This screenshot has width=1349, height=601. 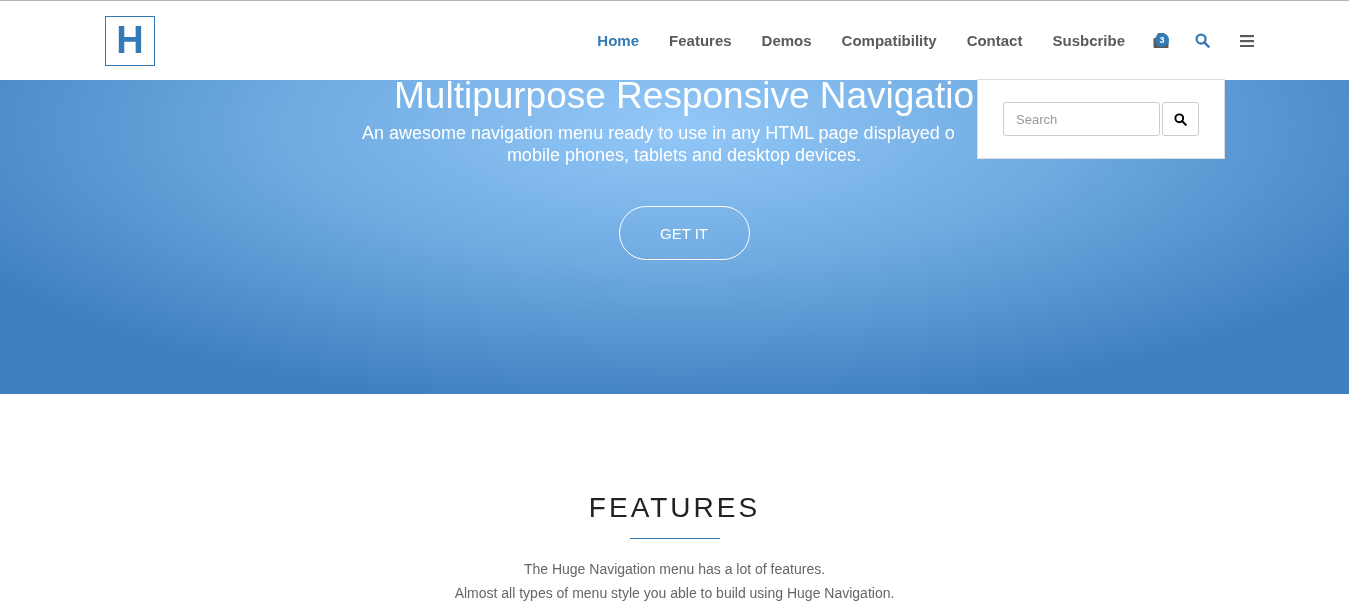 What do you see at coordinates (684, 96) in the screenshot?
I see `hero-title: Multipurpose Responsive Navigatio` at bounding box center [684, 96].